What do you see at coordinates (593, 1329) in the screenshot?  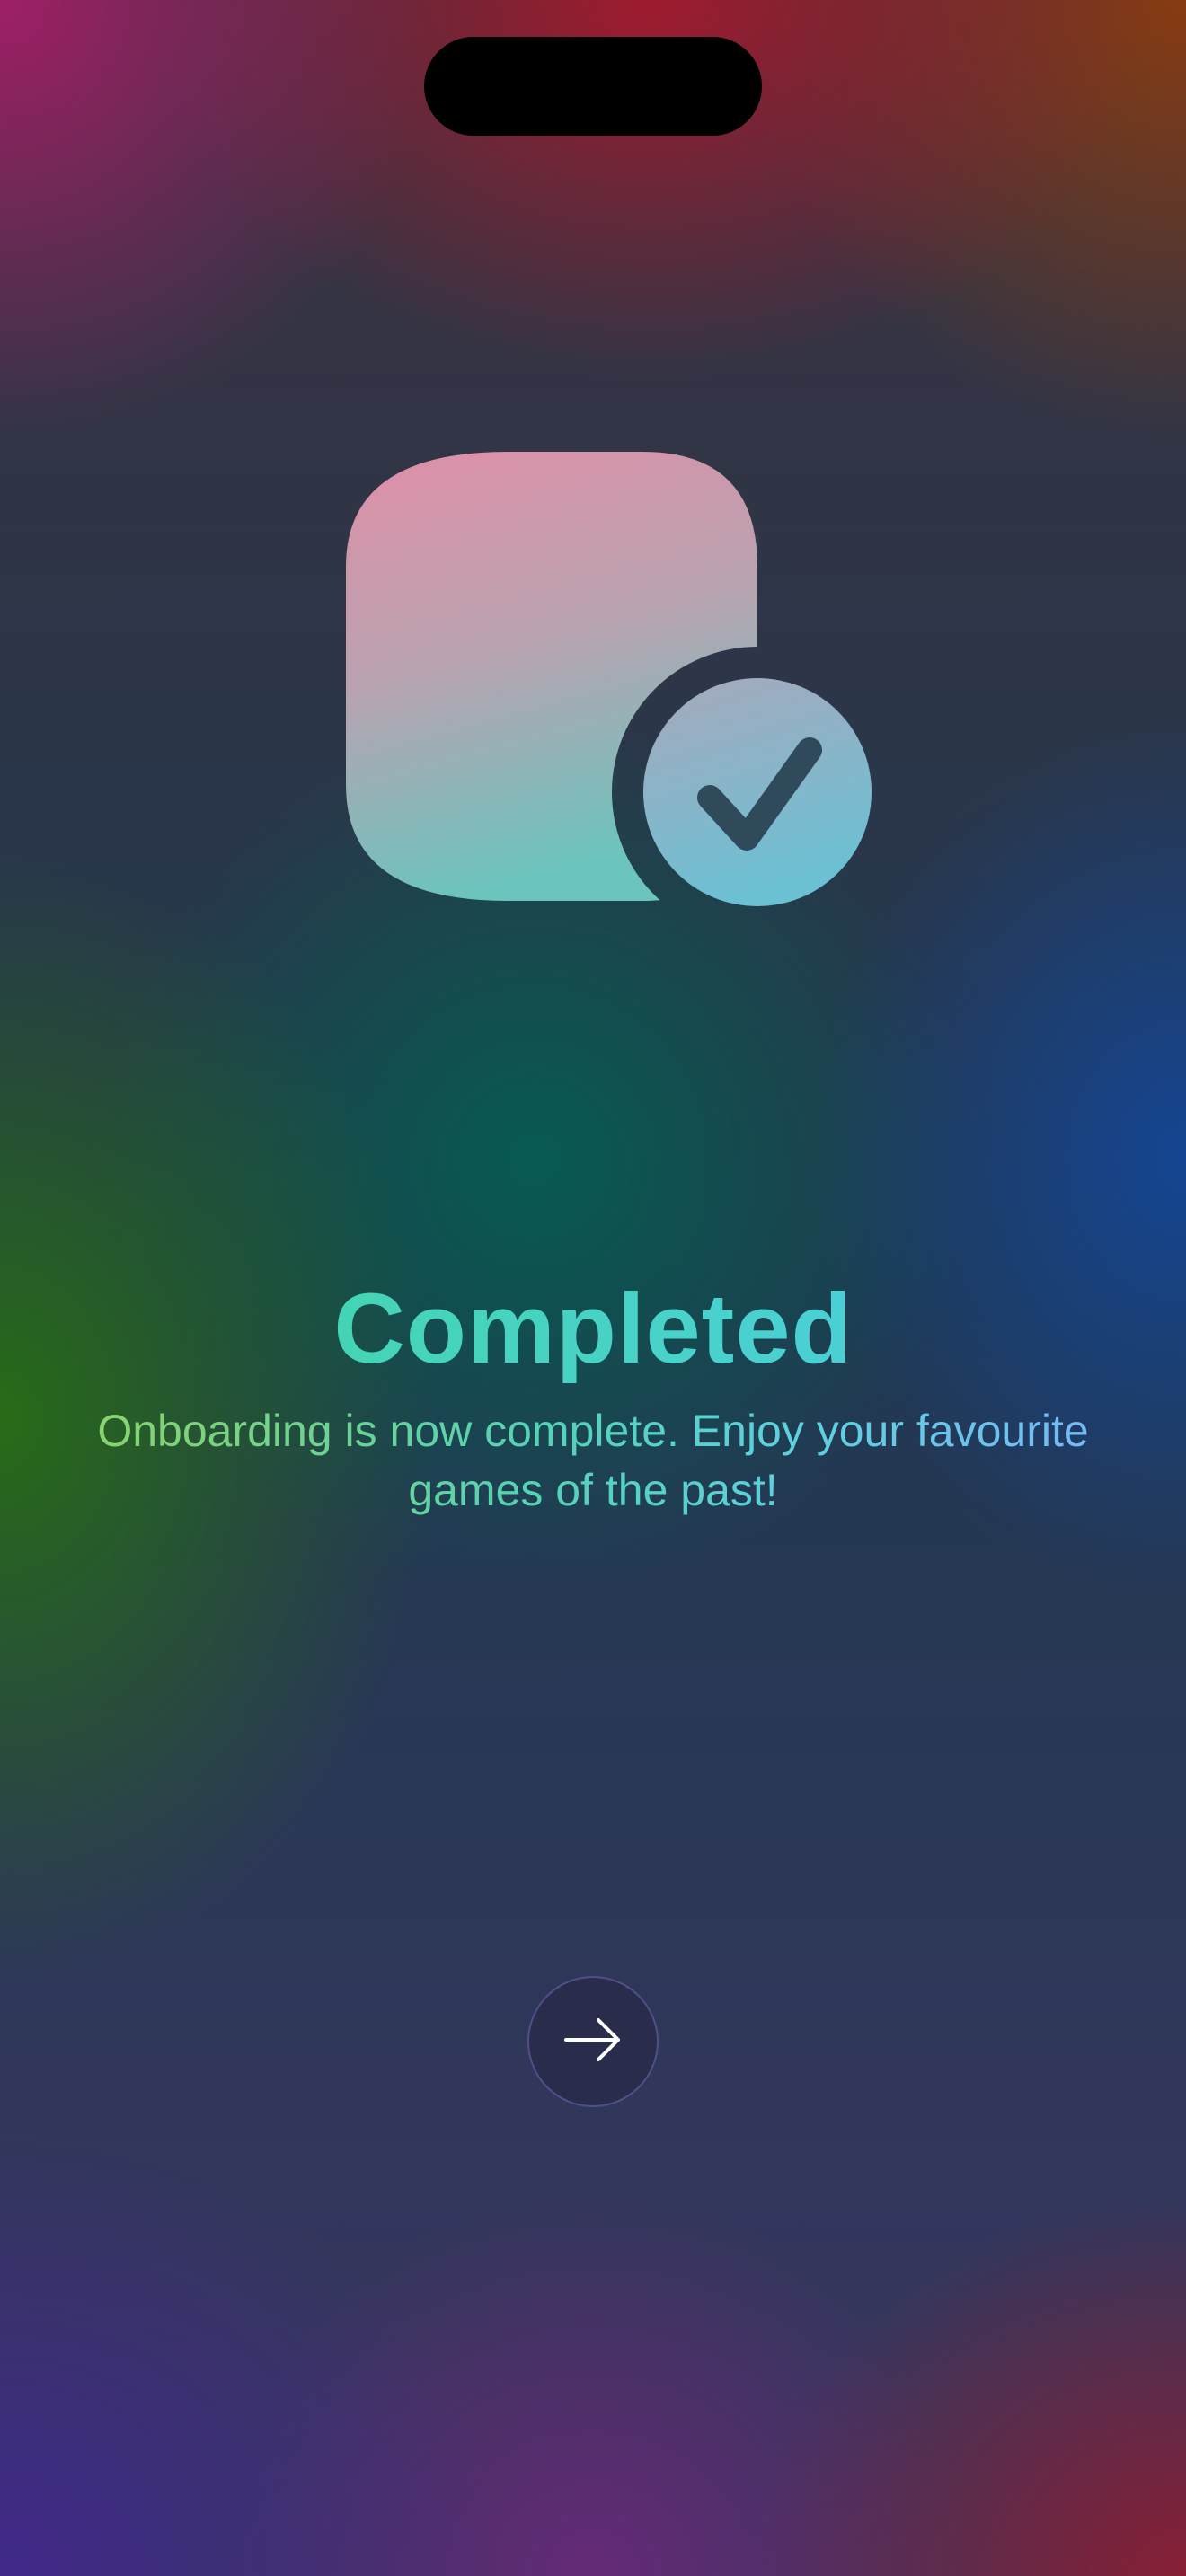 I see `page-title: Completed` at bounding box center [593, 1329].